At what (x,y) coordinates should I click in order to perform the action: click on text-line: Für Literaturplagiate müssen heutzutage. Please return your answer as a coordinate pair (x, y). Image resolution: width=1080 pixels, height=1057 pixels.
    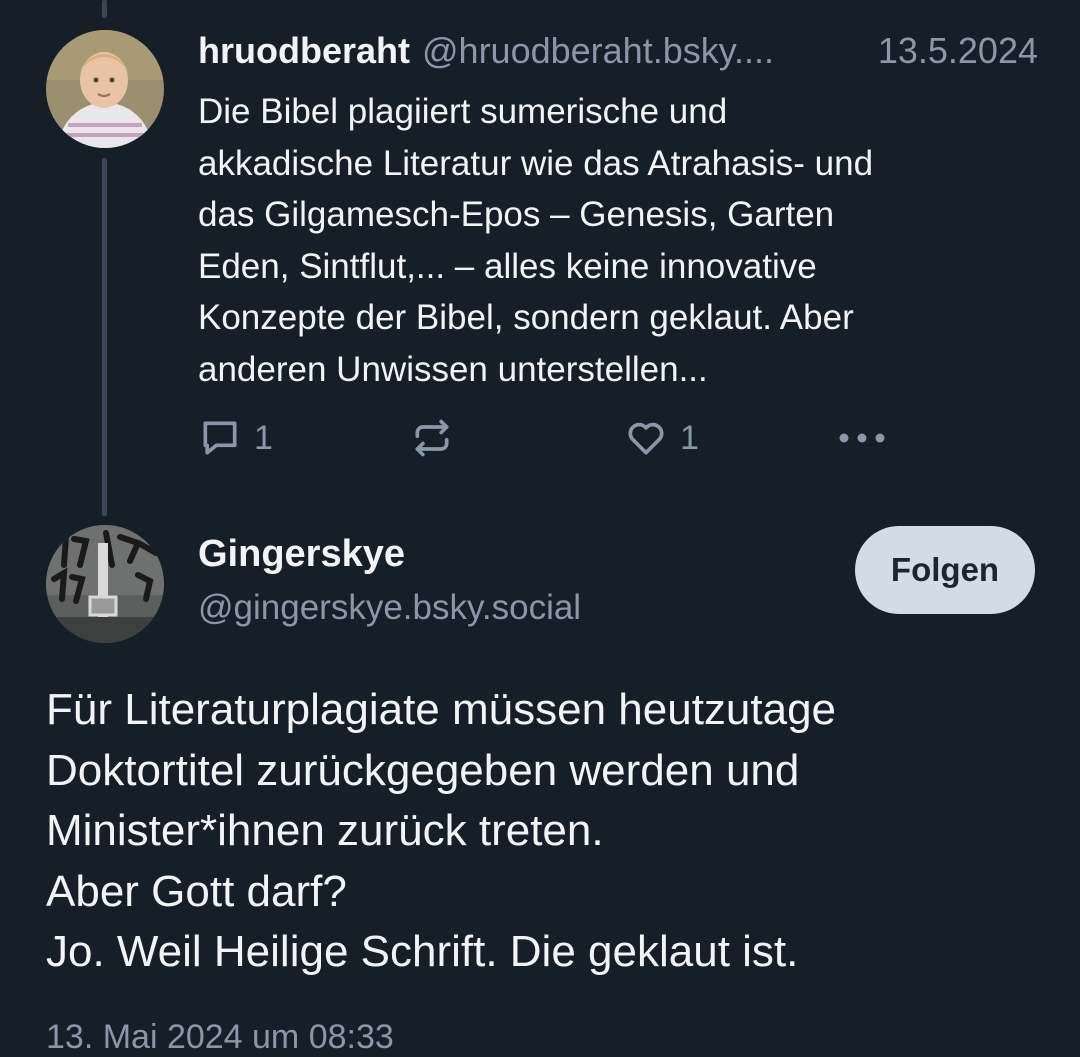
    Looking at the image, I should click on (441, 709).